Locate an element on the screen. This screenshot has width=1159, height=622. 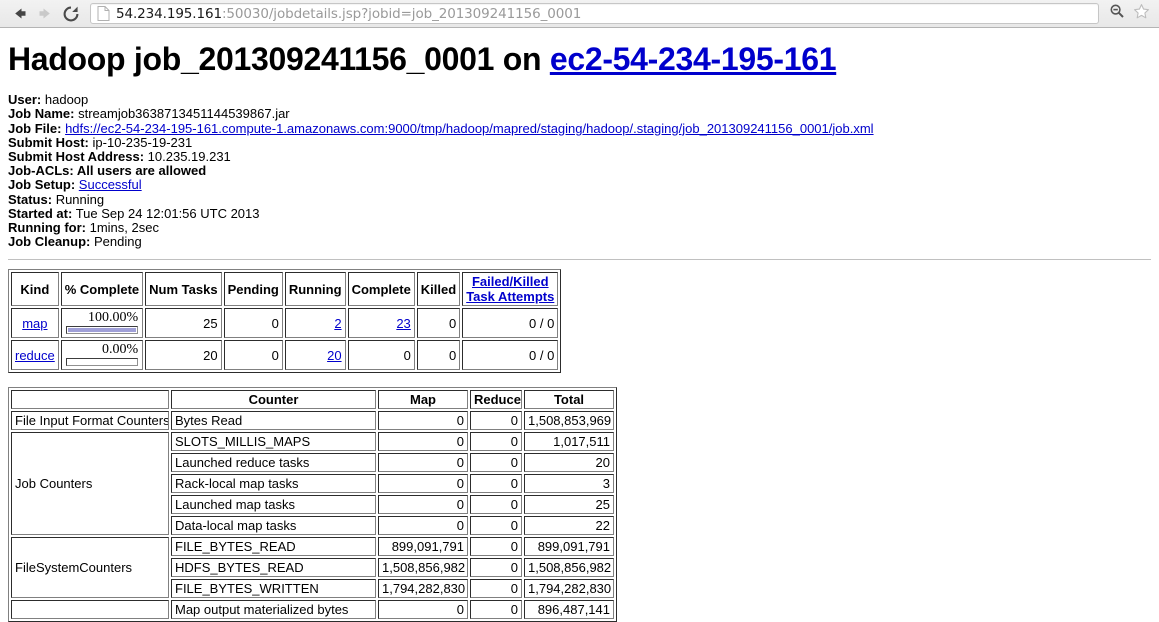
job-meta-value: hadoop is located at coordinates (66, 100).